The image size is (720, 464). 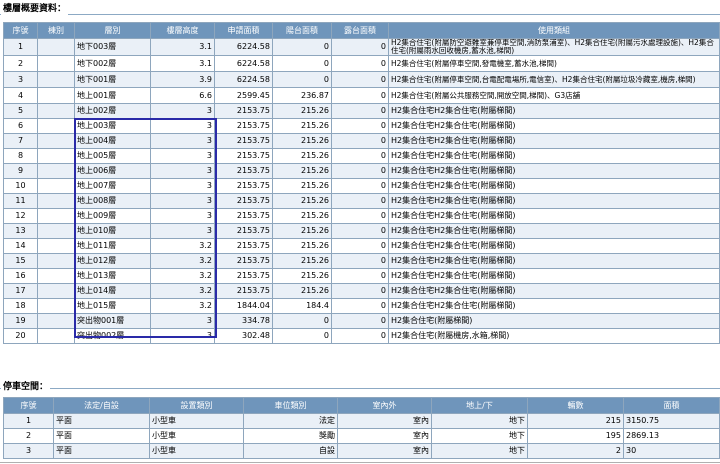 What do you see at coordinates (575, 451) in the screenshot?
I see `vehicle-count-cell: 2` at bounding box center [575, 451].